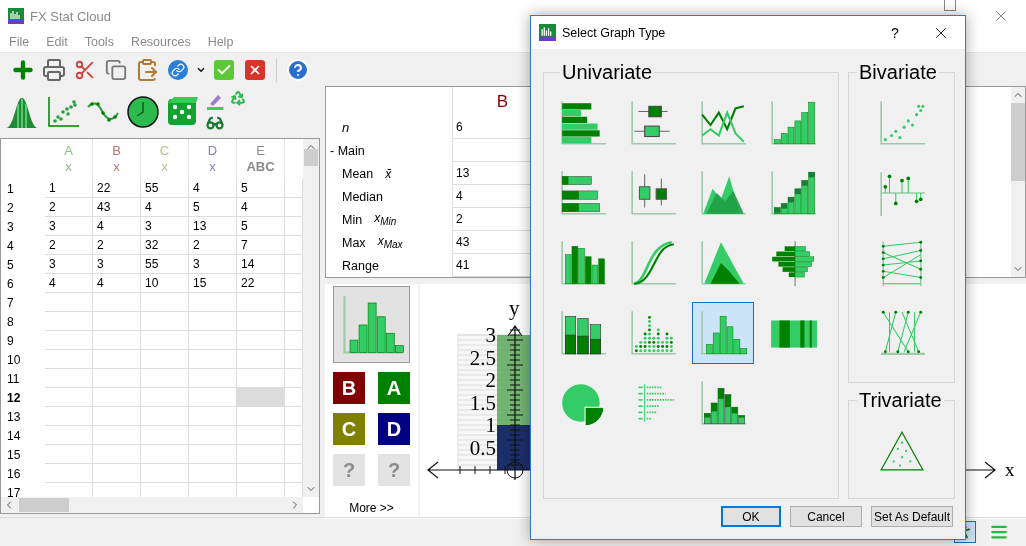  What do you see at coordinates (583, 263) in the screenshot?
I see `bar-chart-icon` at bounding box center [583, 263].